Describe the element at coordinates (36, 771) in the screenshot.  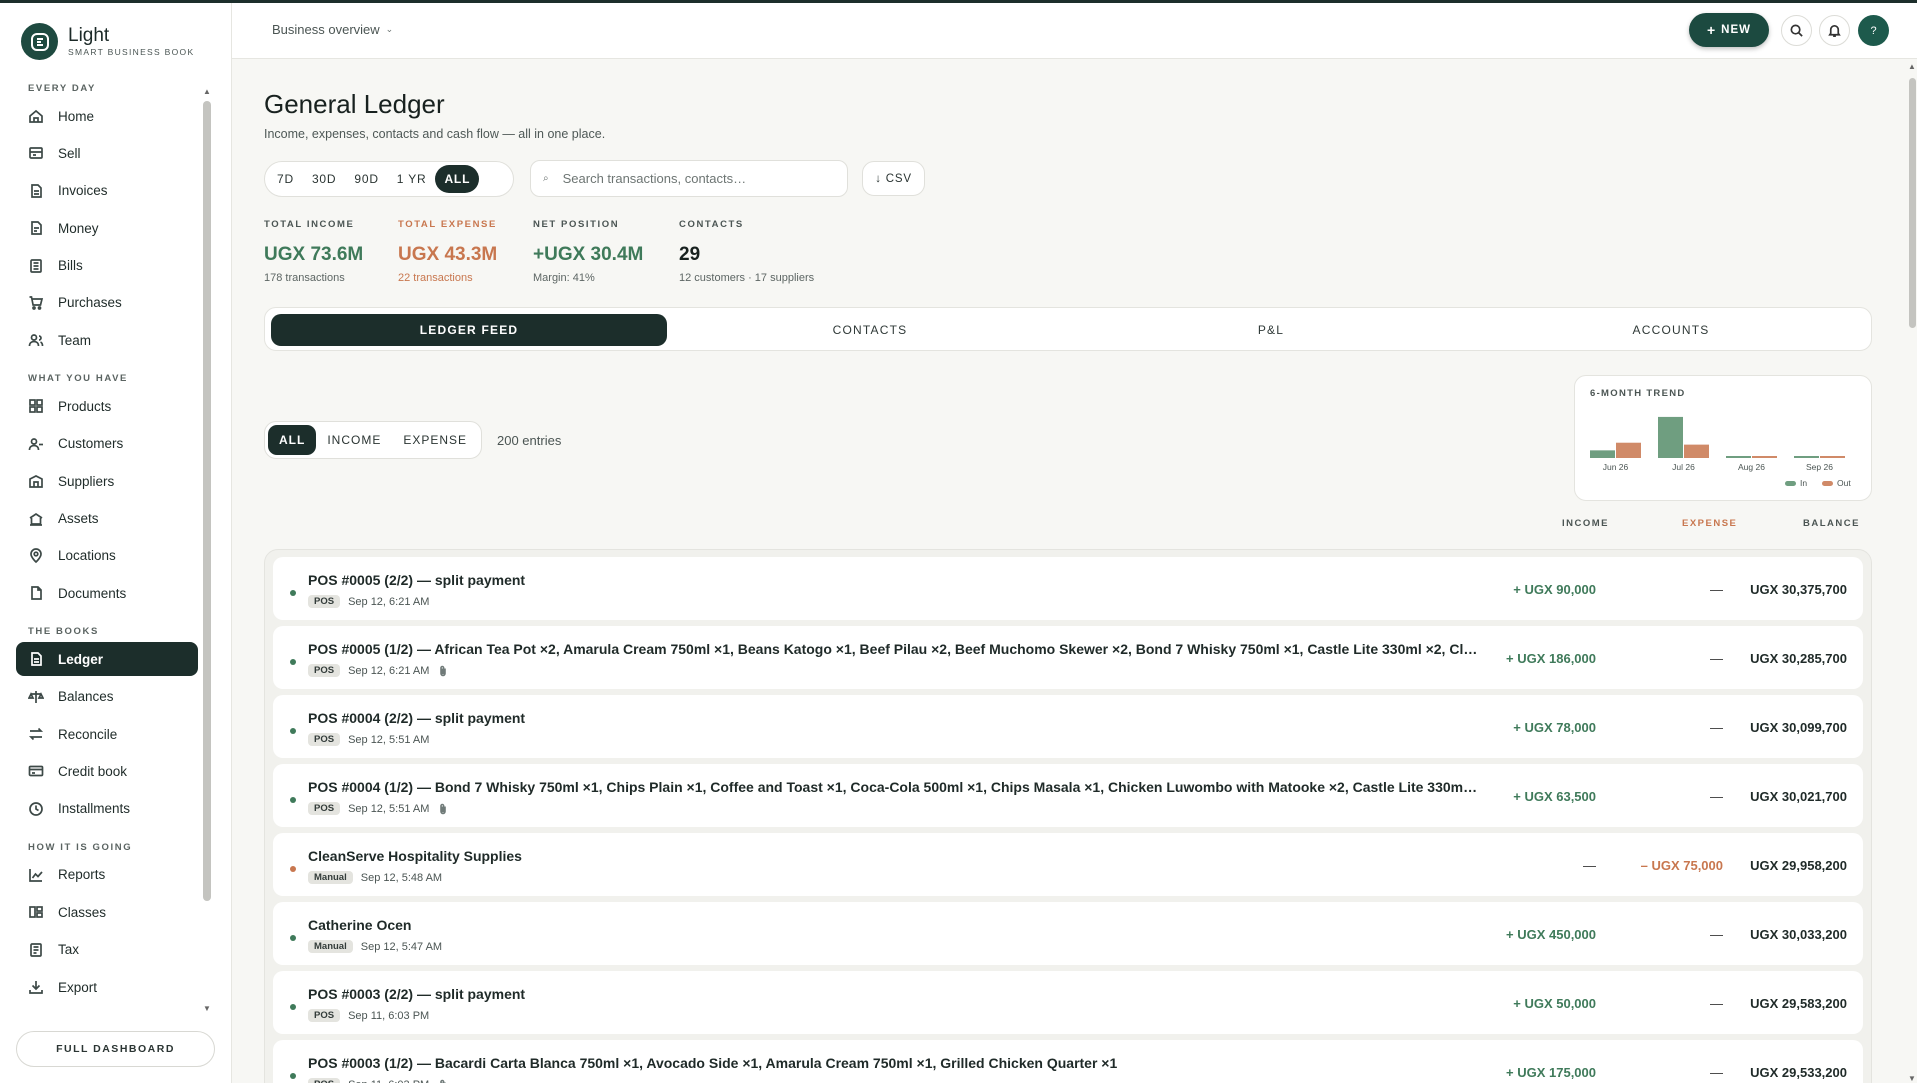
I see `credit-book-icon` at that location.